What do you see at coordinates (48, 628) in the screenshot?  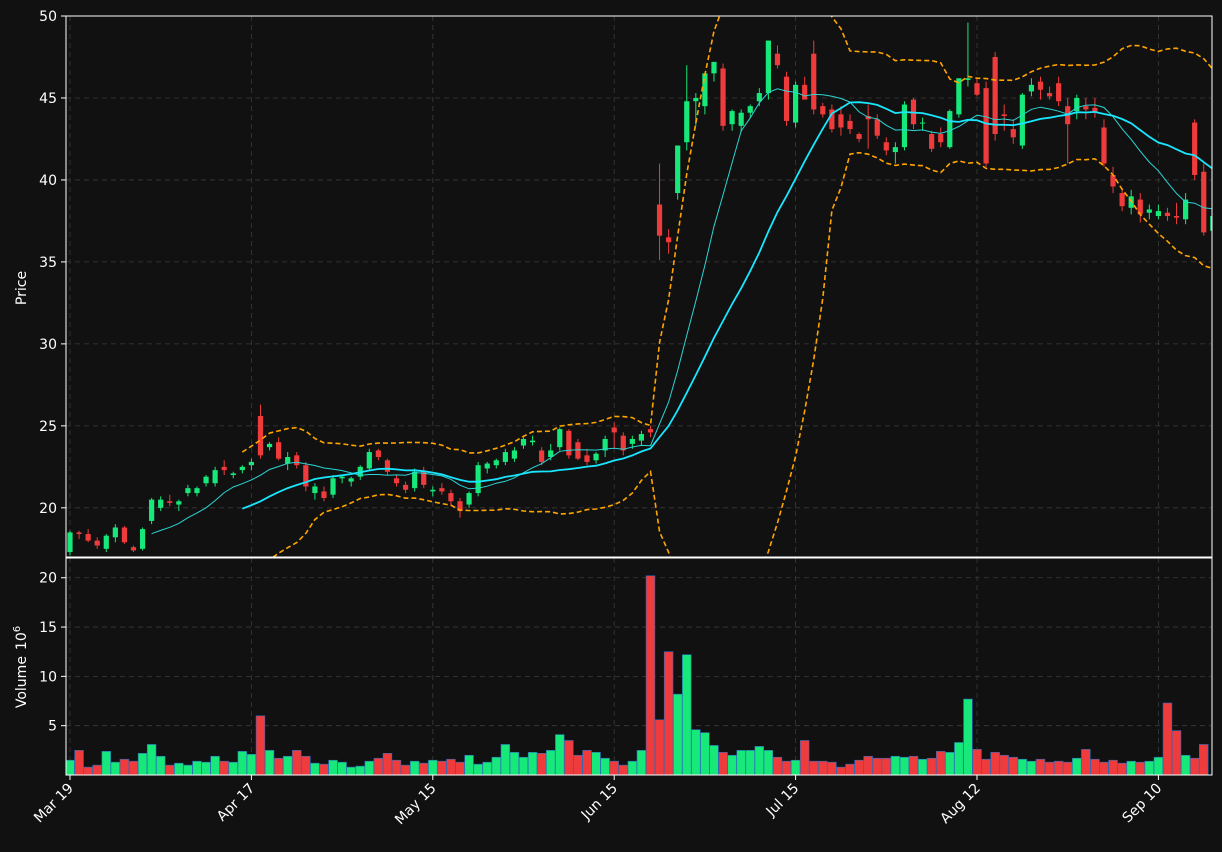 I see `volume-tick-label: 15` at bounding box center [48, 628].